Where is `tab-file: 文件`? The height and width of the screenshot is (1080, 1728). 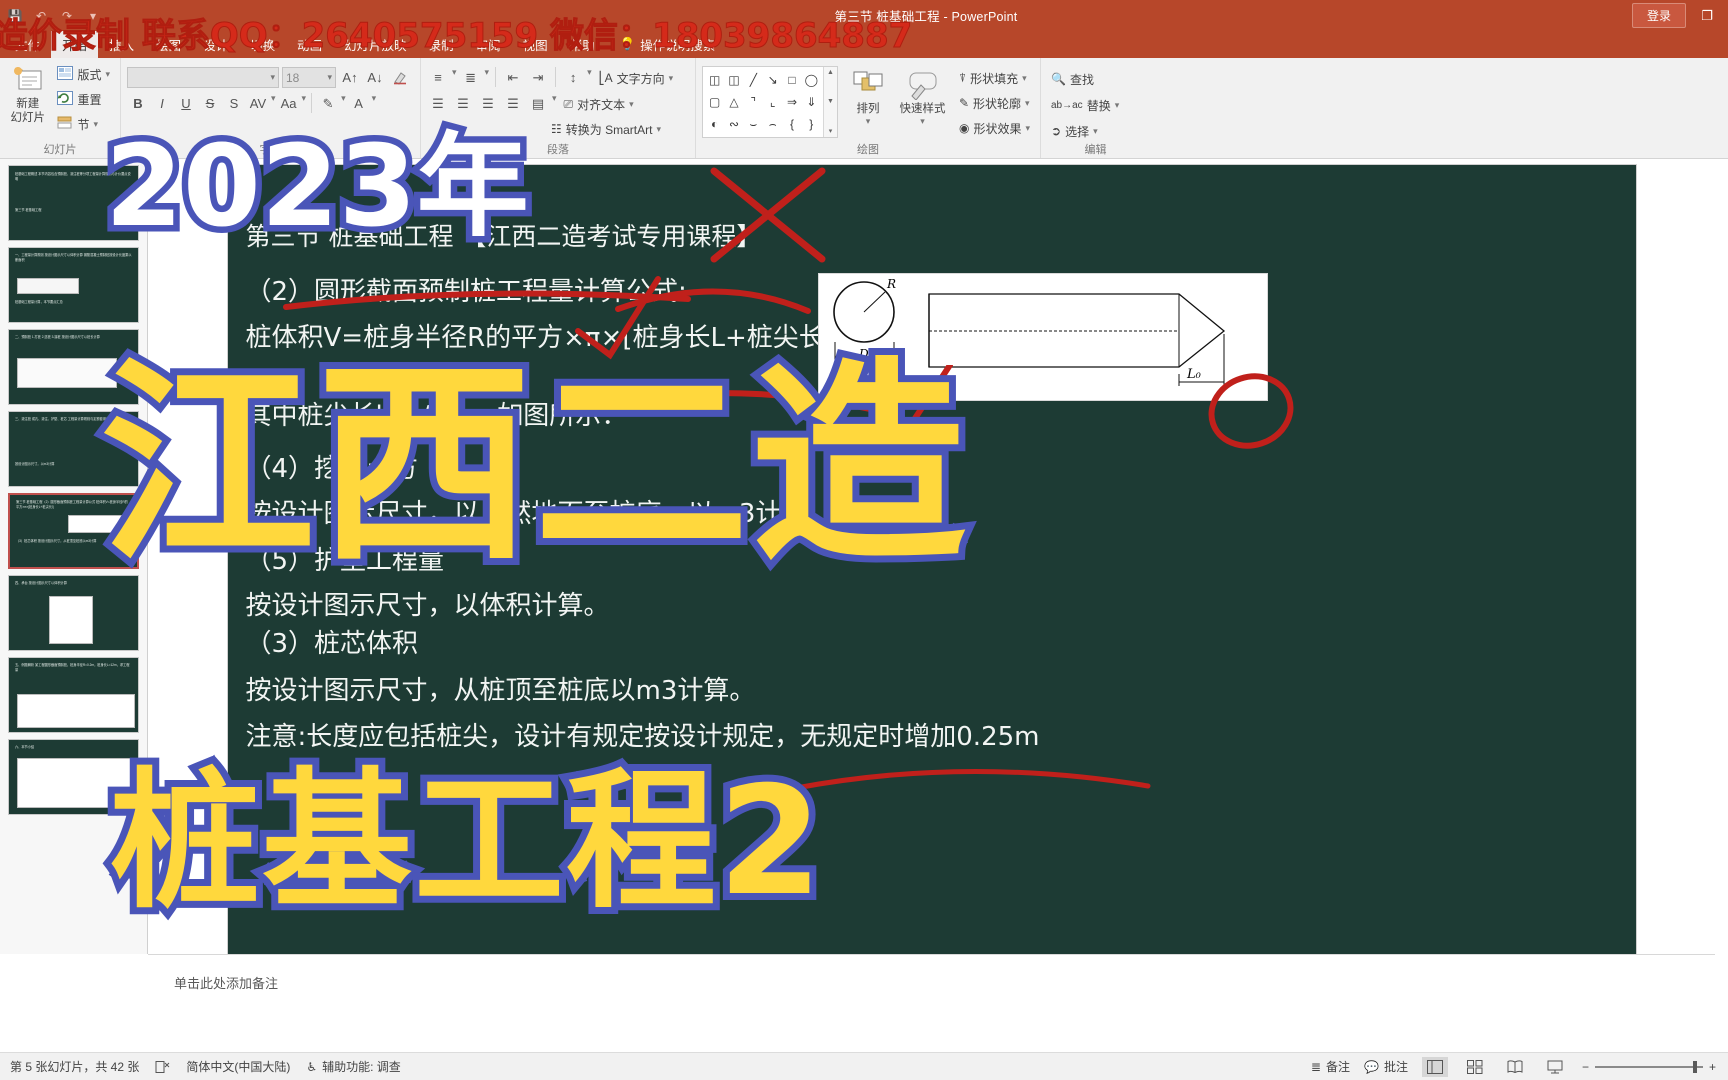
tab-file: 文件 is located at coordinates (27, 44).